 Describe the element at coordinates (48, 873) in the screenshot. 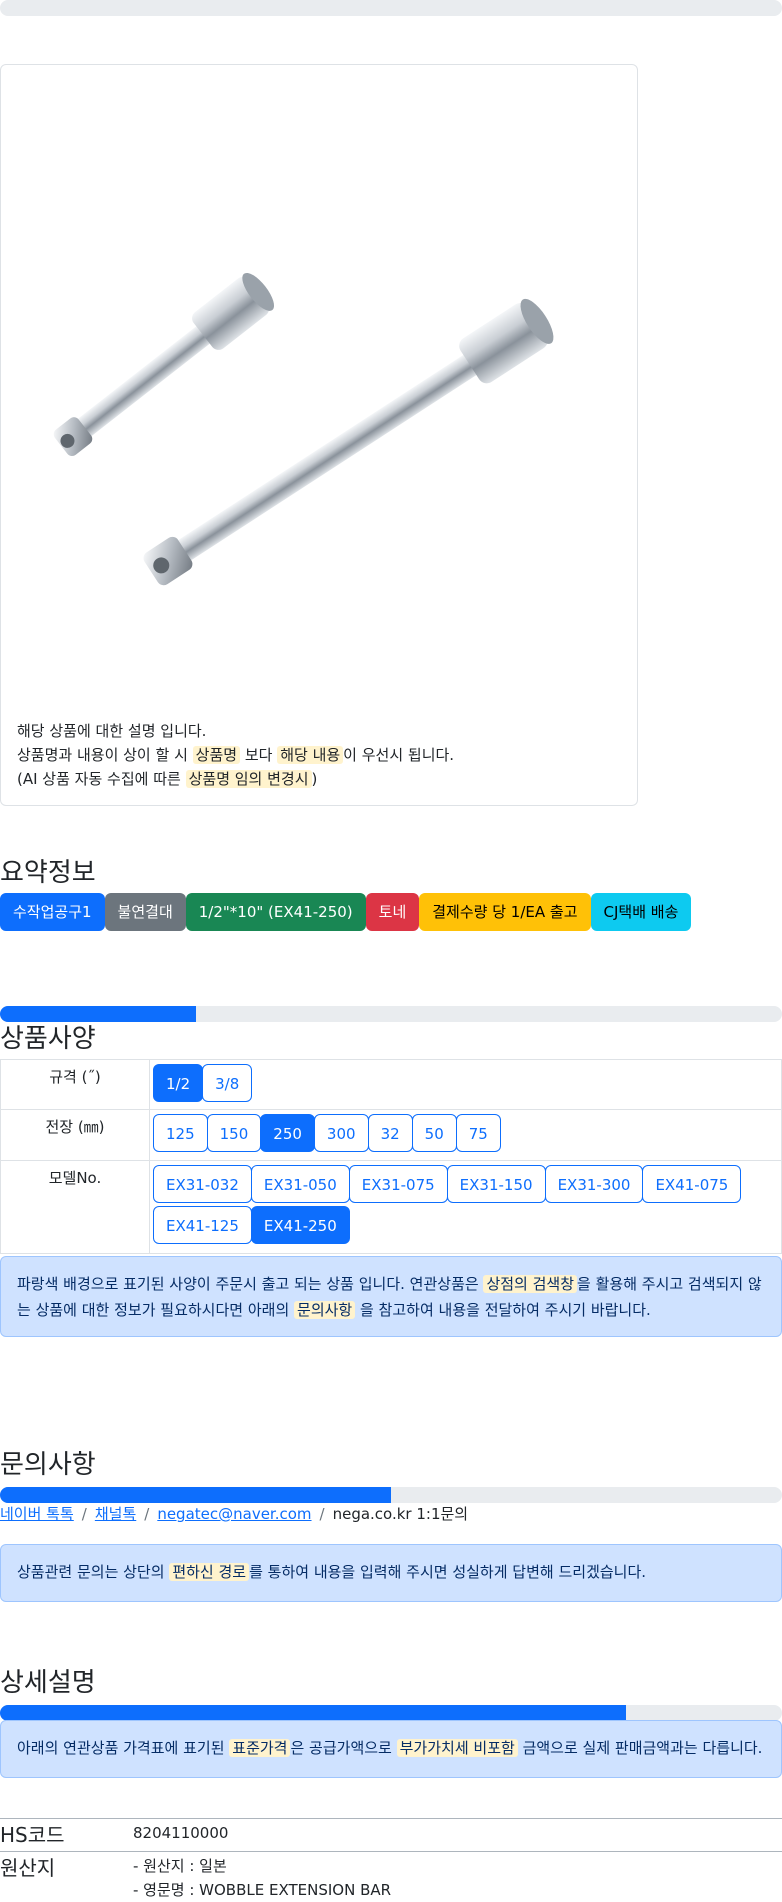

I see `summary-title: 요약정보` at that location.